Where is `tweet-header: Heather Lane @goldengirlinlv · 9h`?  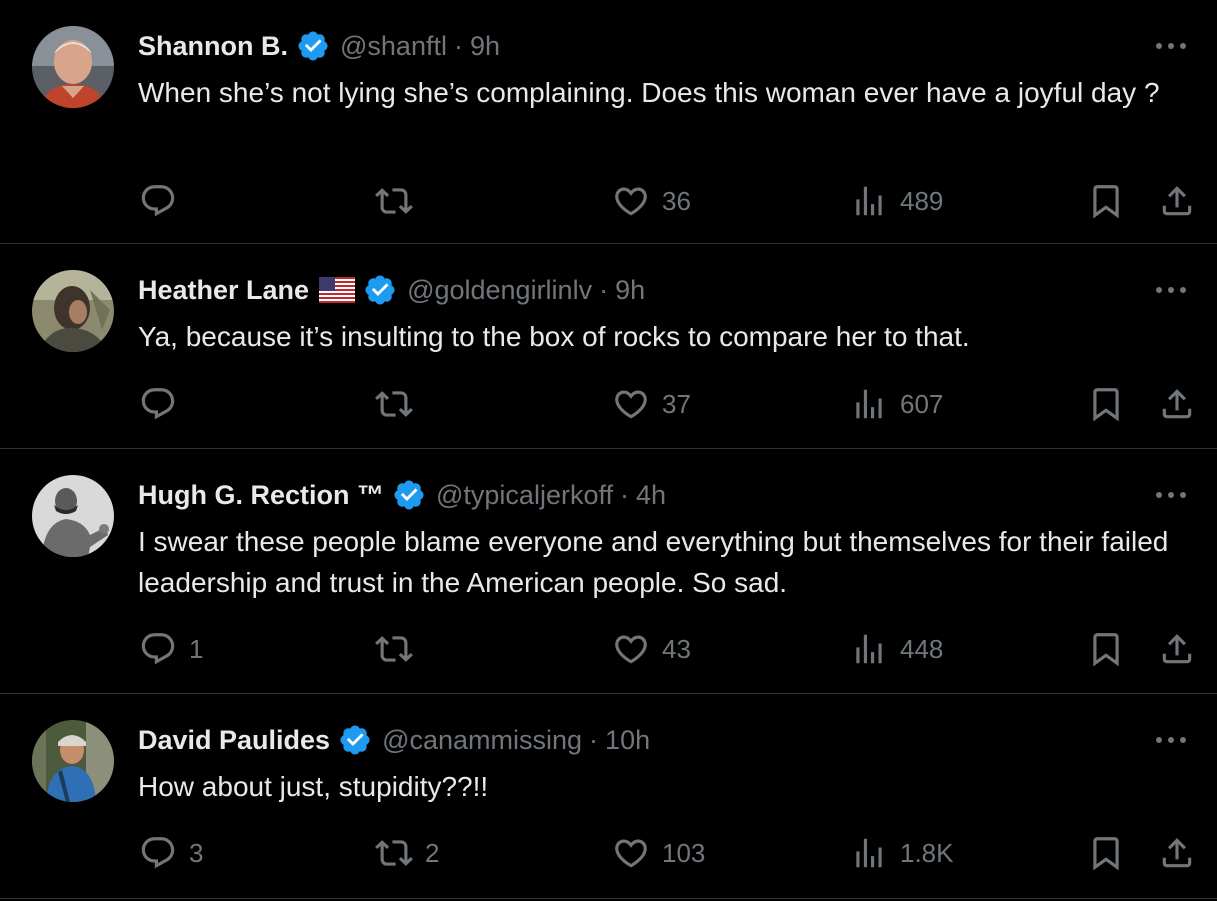 tweet-header: Heather Lane @goldengirlinlv · 9h is located at coordinates (391, 290).